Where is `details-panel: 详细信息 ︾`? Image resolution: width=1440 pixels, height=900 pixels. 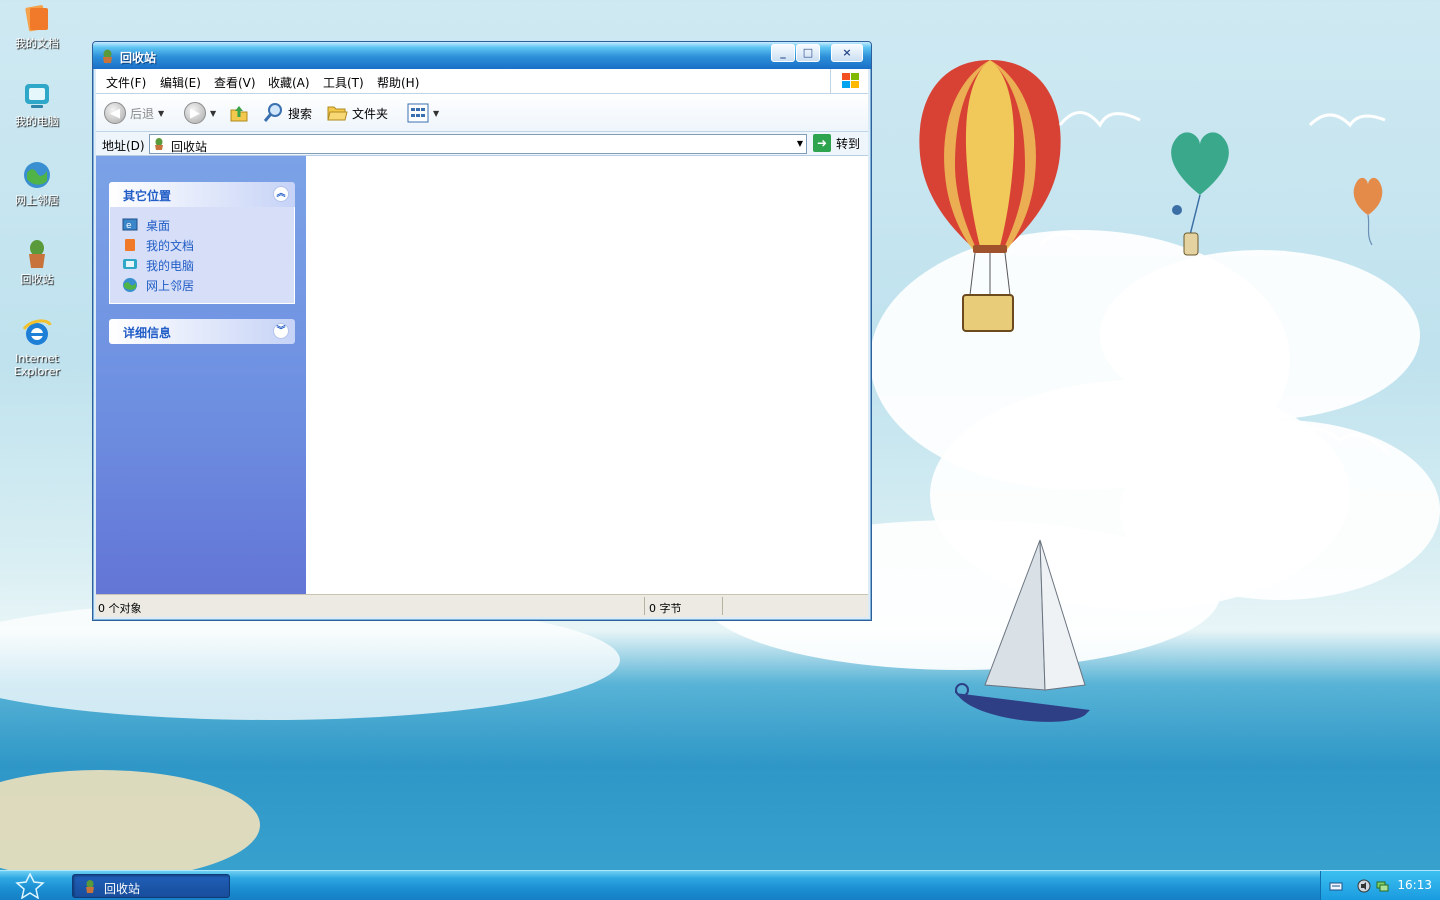
details-panel: 详细信息 ︾ is located at coordinates (202, 331).